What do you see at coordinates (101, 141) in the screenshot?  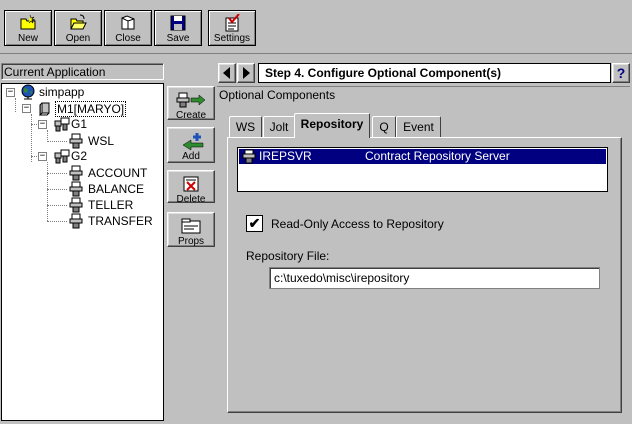 I see `tree-node-server: WSL` at bounding box center [101, 141].